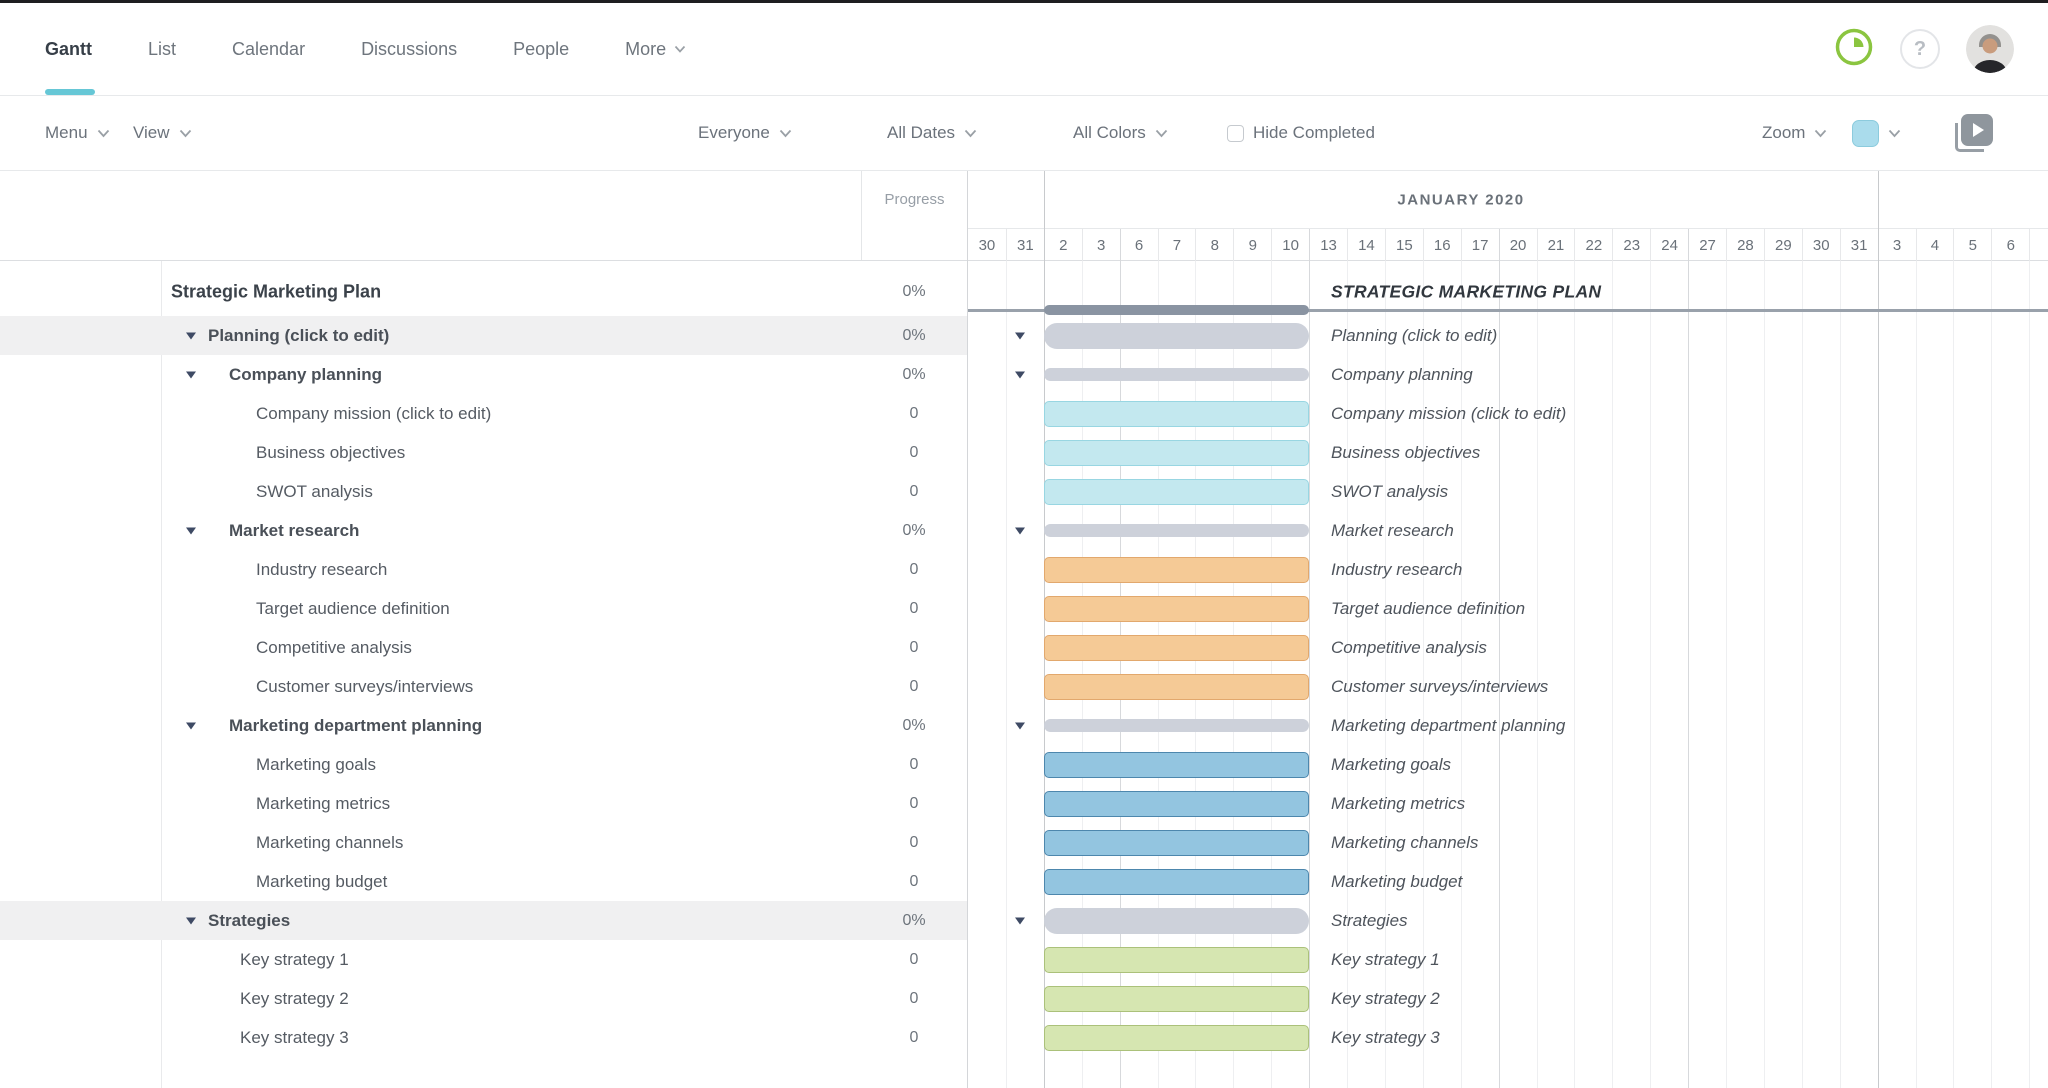 This screenshot has height=1088, width=2048. I want to click on tab-more: More, so click(655, 49).